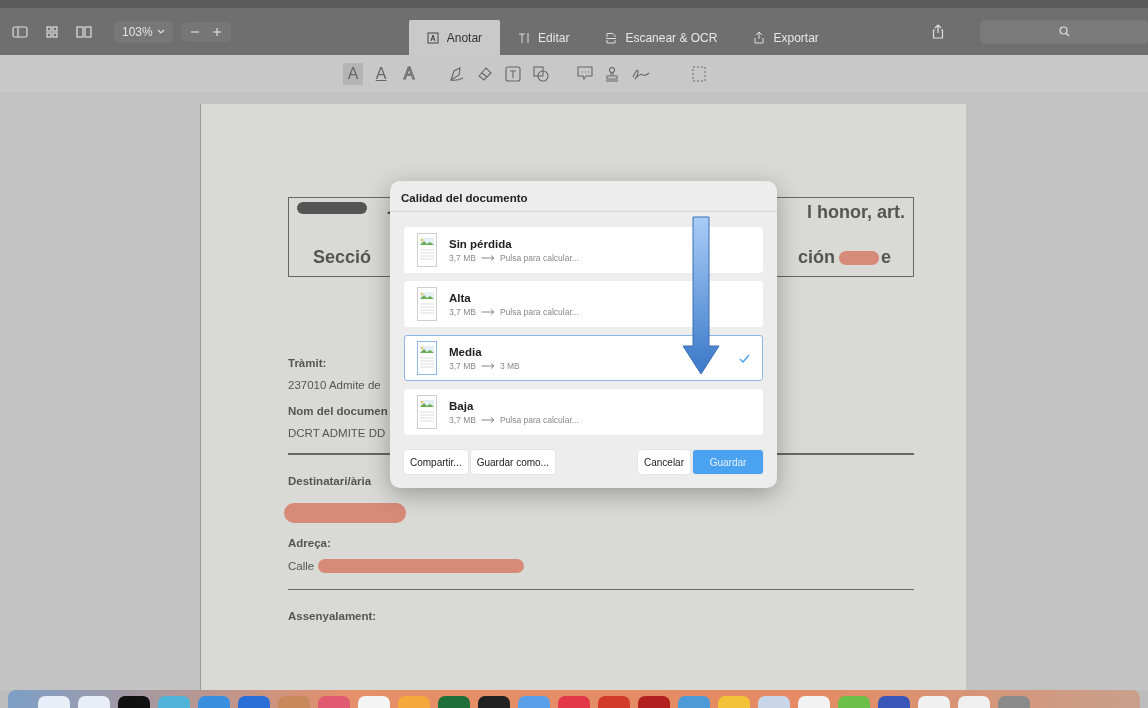 The height and width of the screenshot is (708, 1148). I want to click on quality-option: Media 3,7 MB 3 MB, so click(583, 358).